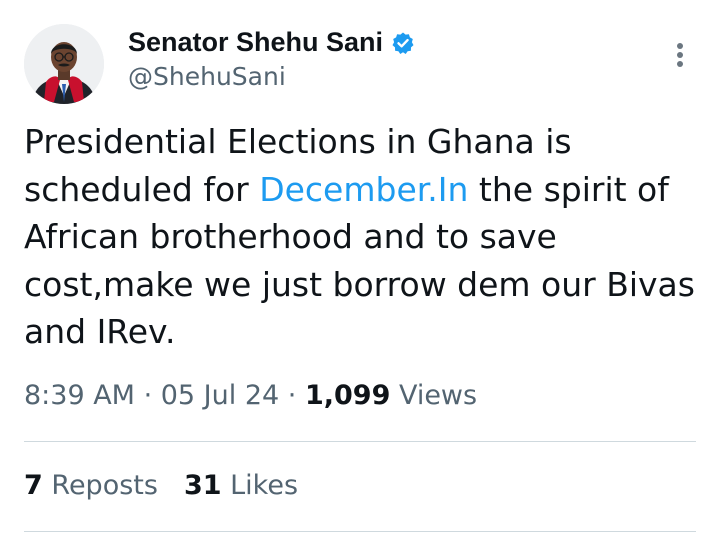  What do you see at coordinates (255, 42) in the screenshot?
I see `author-display-name: Senator Shehu Sani` at bounding box center [255, 42].